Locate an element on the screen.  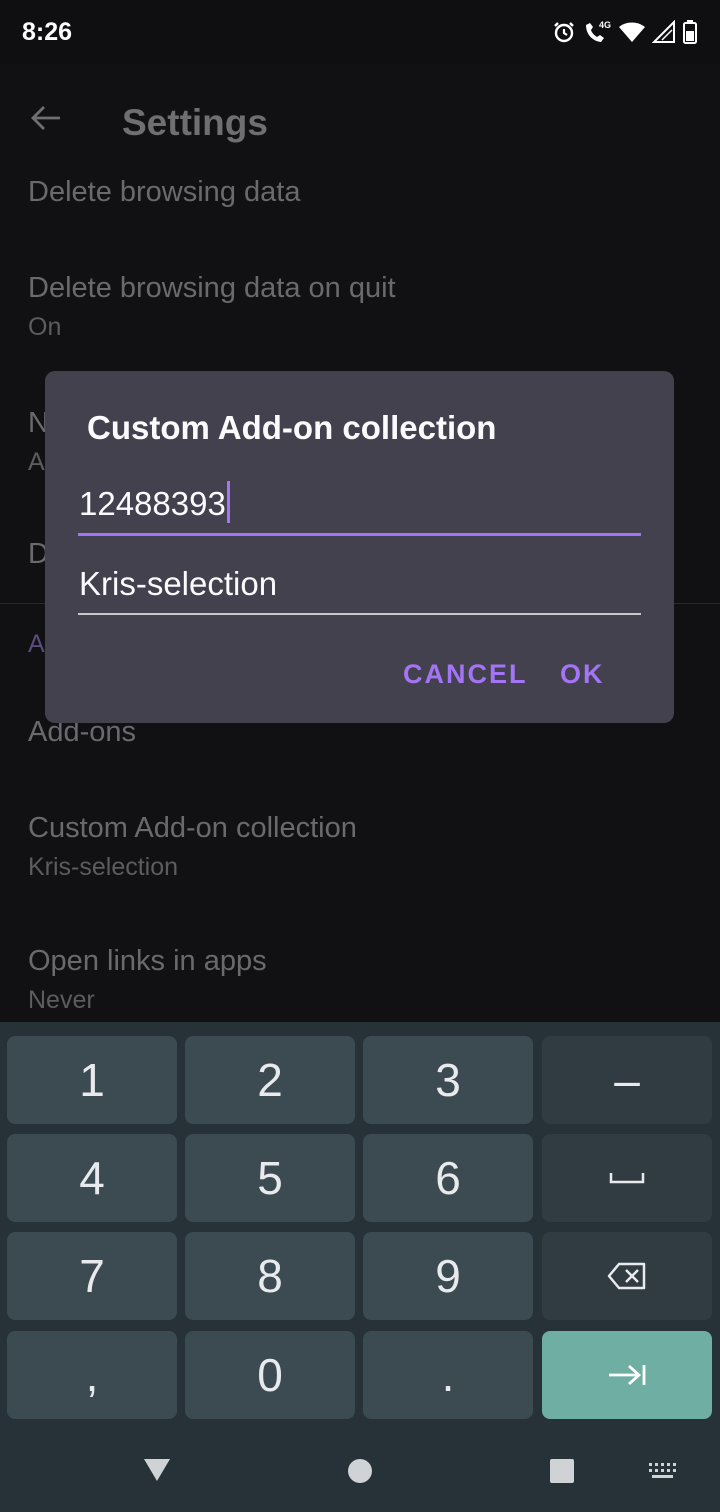
pref-summary: Never is located at coordinates (61, 1000).